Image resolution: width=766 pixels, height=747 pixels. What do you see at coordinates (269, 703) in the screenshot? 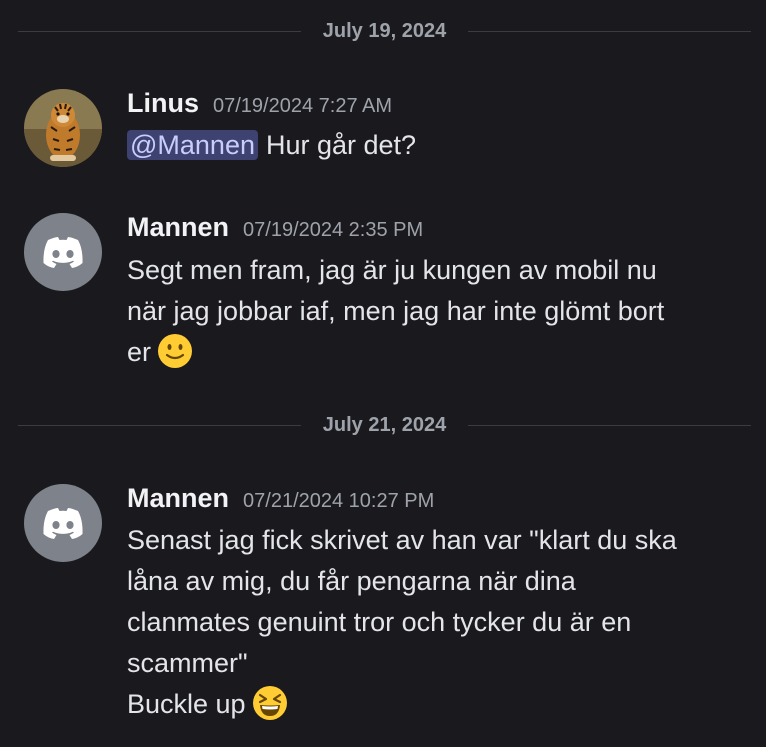
I see `laughing-face-icon` at bounding box center [269, 703].